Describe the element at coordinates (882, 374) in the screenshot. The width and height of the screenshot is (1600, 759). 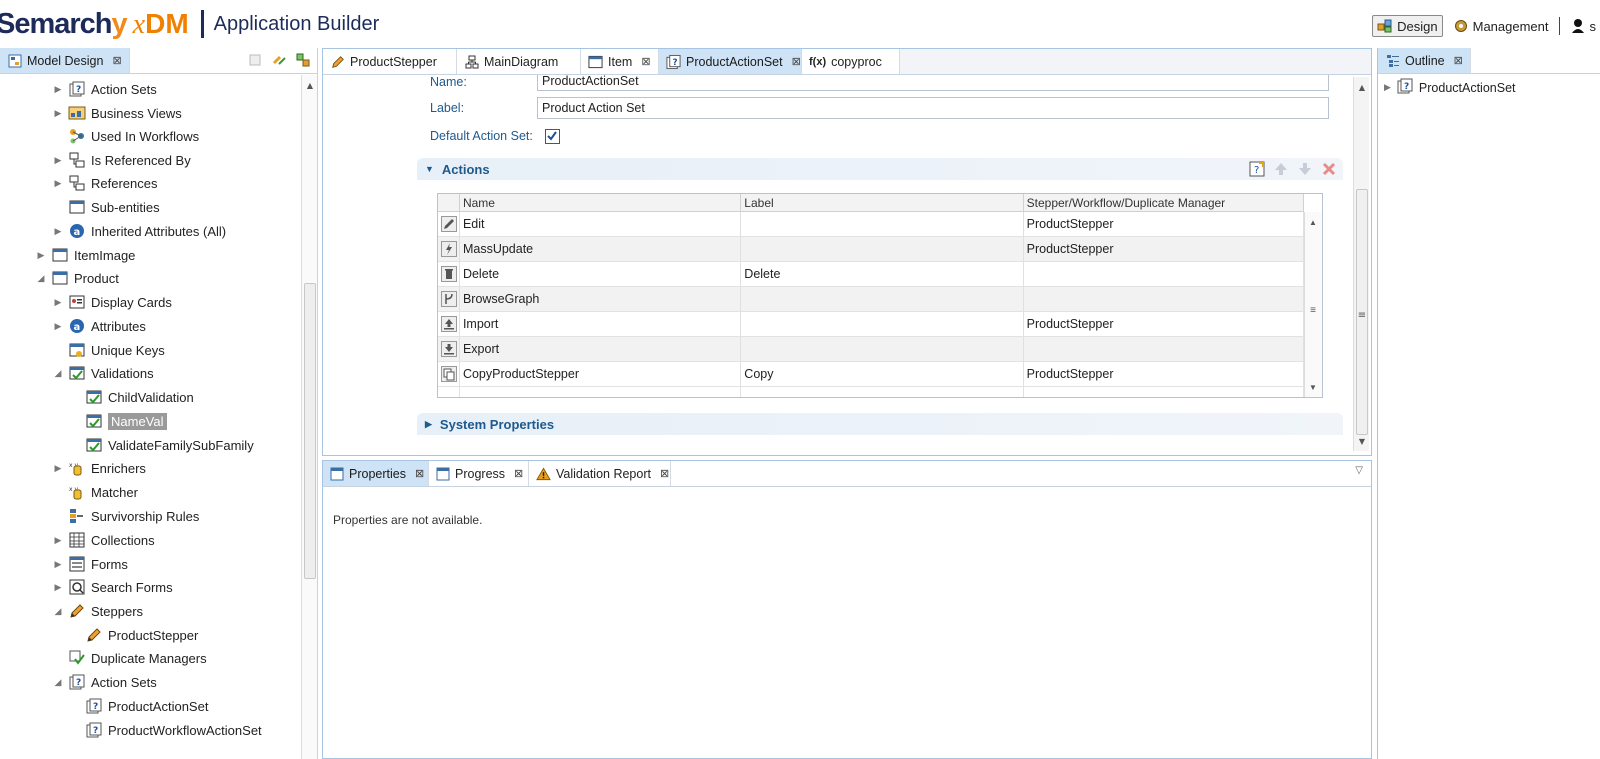
I see `cell-label: Copy` at that location.